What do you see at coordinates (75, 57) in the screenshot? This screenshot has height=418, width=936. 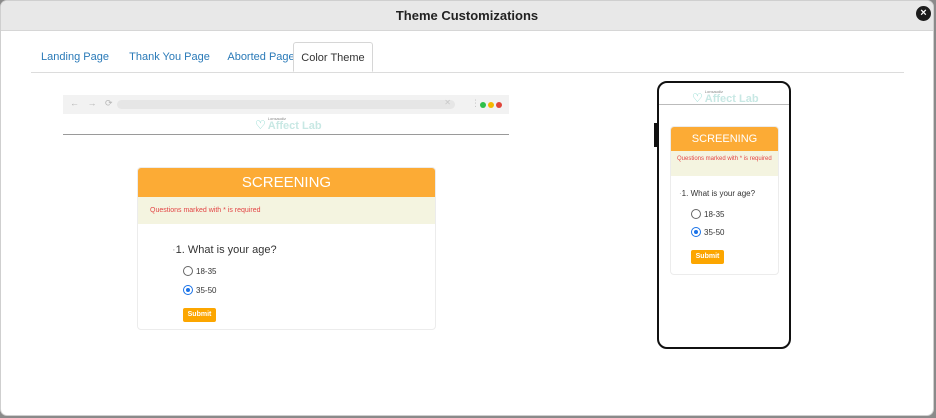 I see `tab-landing-page: Landing Page` at bounding box center [75, 57].